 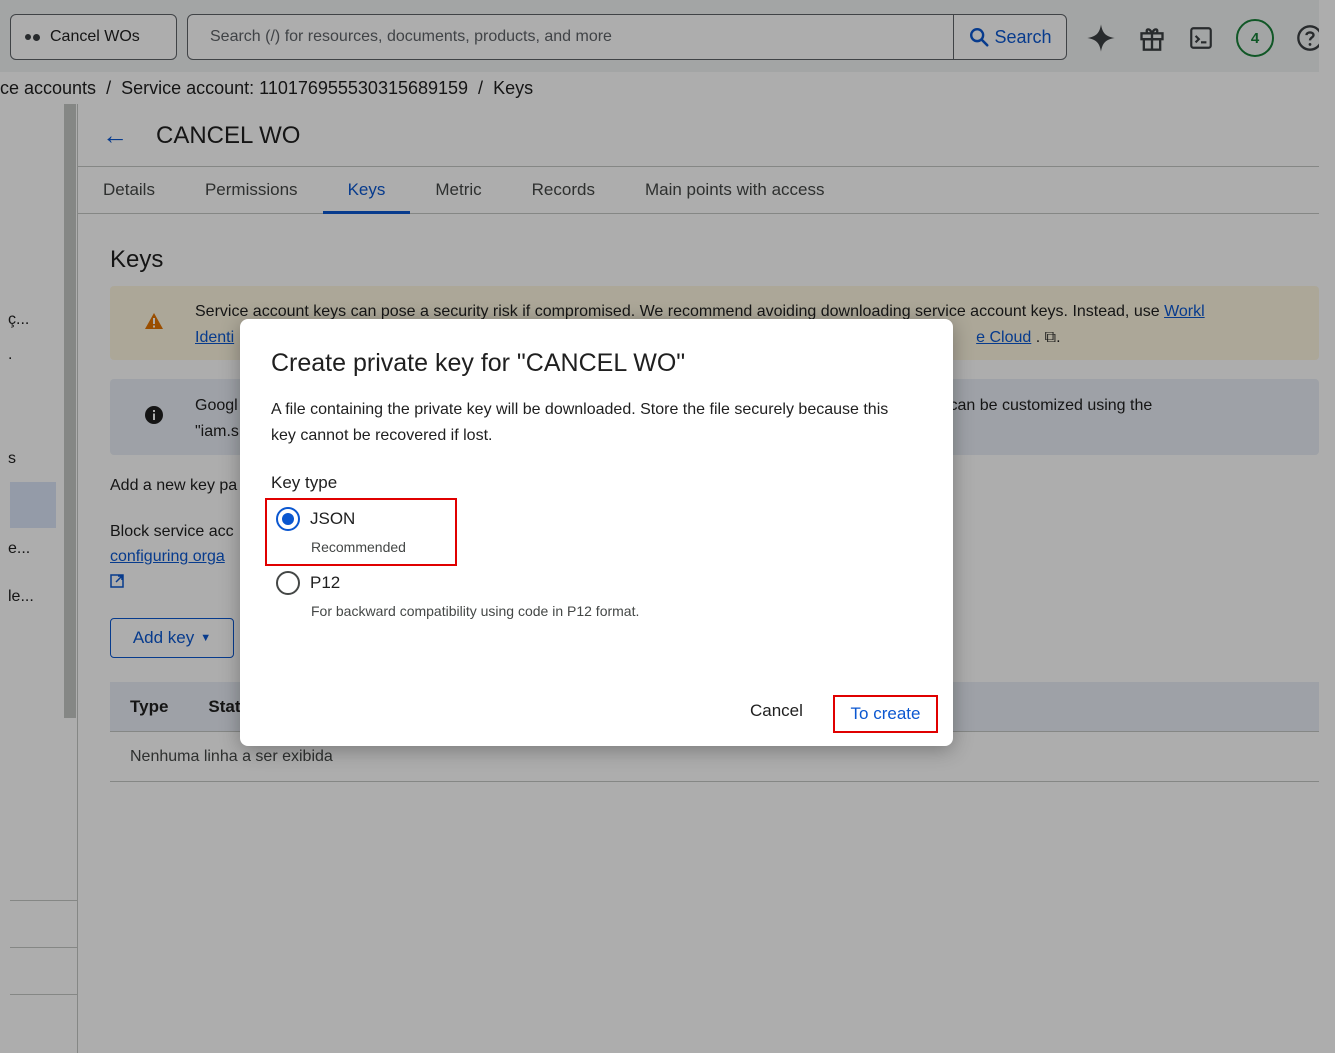 I want to click on radio-option-p12: P12, so click(x=308, y=583).